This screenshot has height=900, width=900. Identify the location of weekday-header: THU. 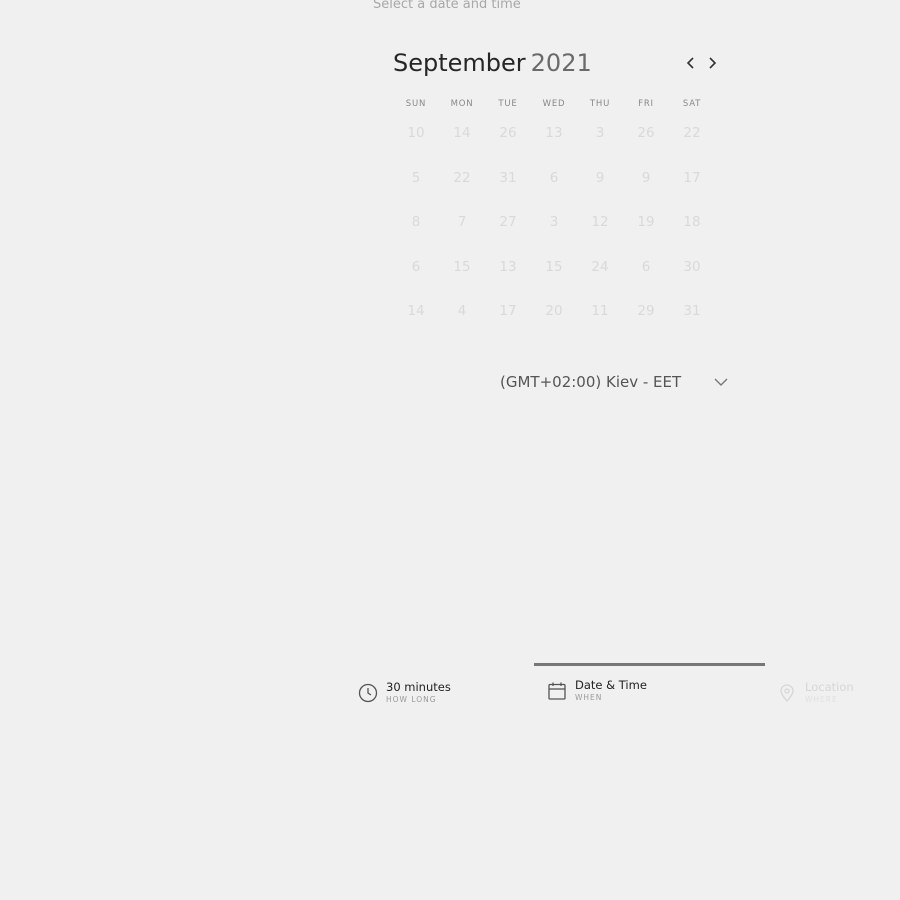
(600, 104).